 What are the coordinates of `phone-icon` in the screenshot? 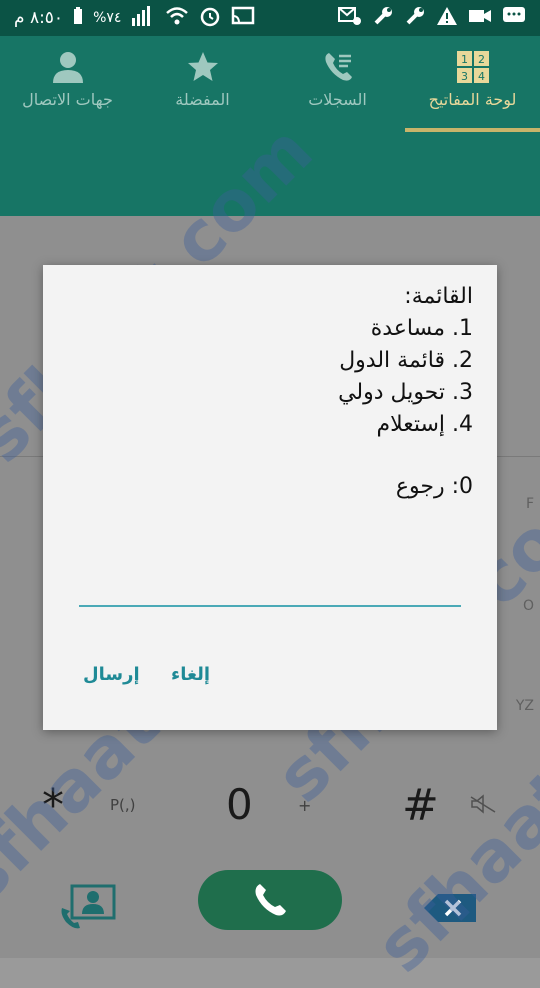 It's located at (270, 900).